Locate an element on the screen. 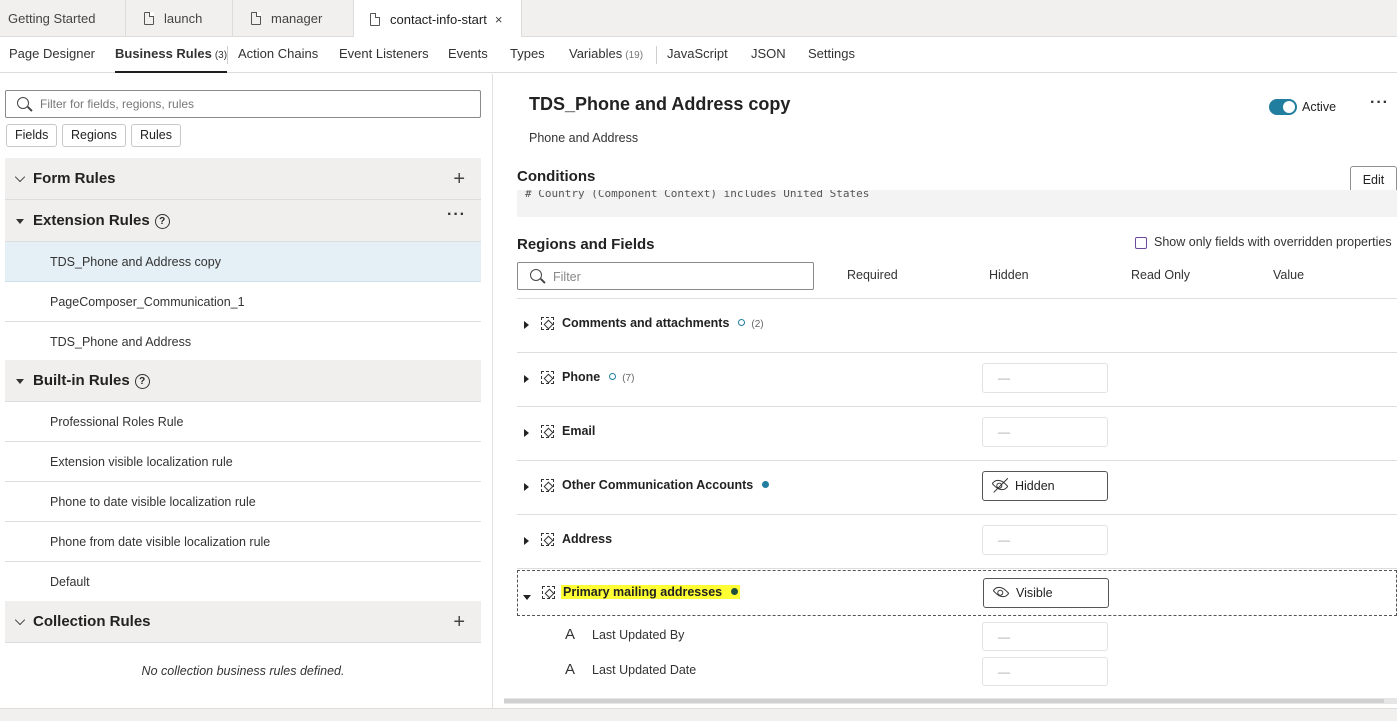 This screenshot has height=721, width=1397. region-name: Email is located at coordinates (579, 431).